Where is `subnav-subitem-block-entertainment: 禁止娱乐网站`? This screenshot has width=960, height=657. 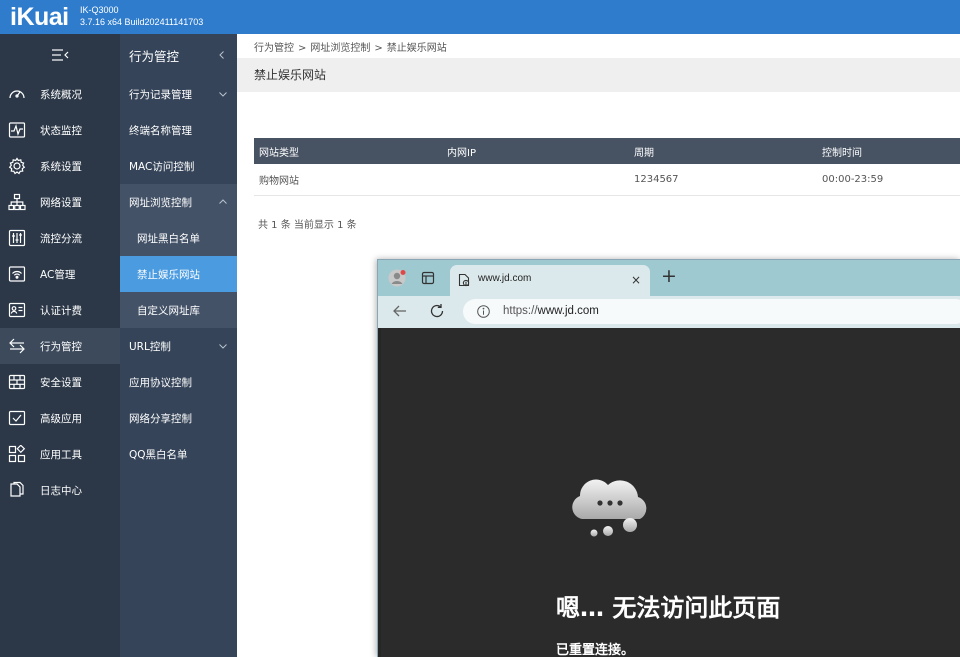
subnav-subitem-block-entertainment: 禁止娱乐网站 is located at coordinates (178, 274).